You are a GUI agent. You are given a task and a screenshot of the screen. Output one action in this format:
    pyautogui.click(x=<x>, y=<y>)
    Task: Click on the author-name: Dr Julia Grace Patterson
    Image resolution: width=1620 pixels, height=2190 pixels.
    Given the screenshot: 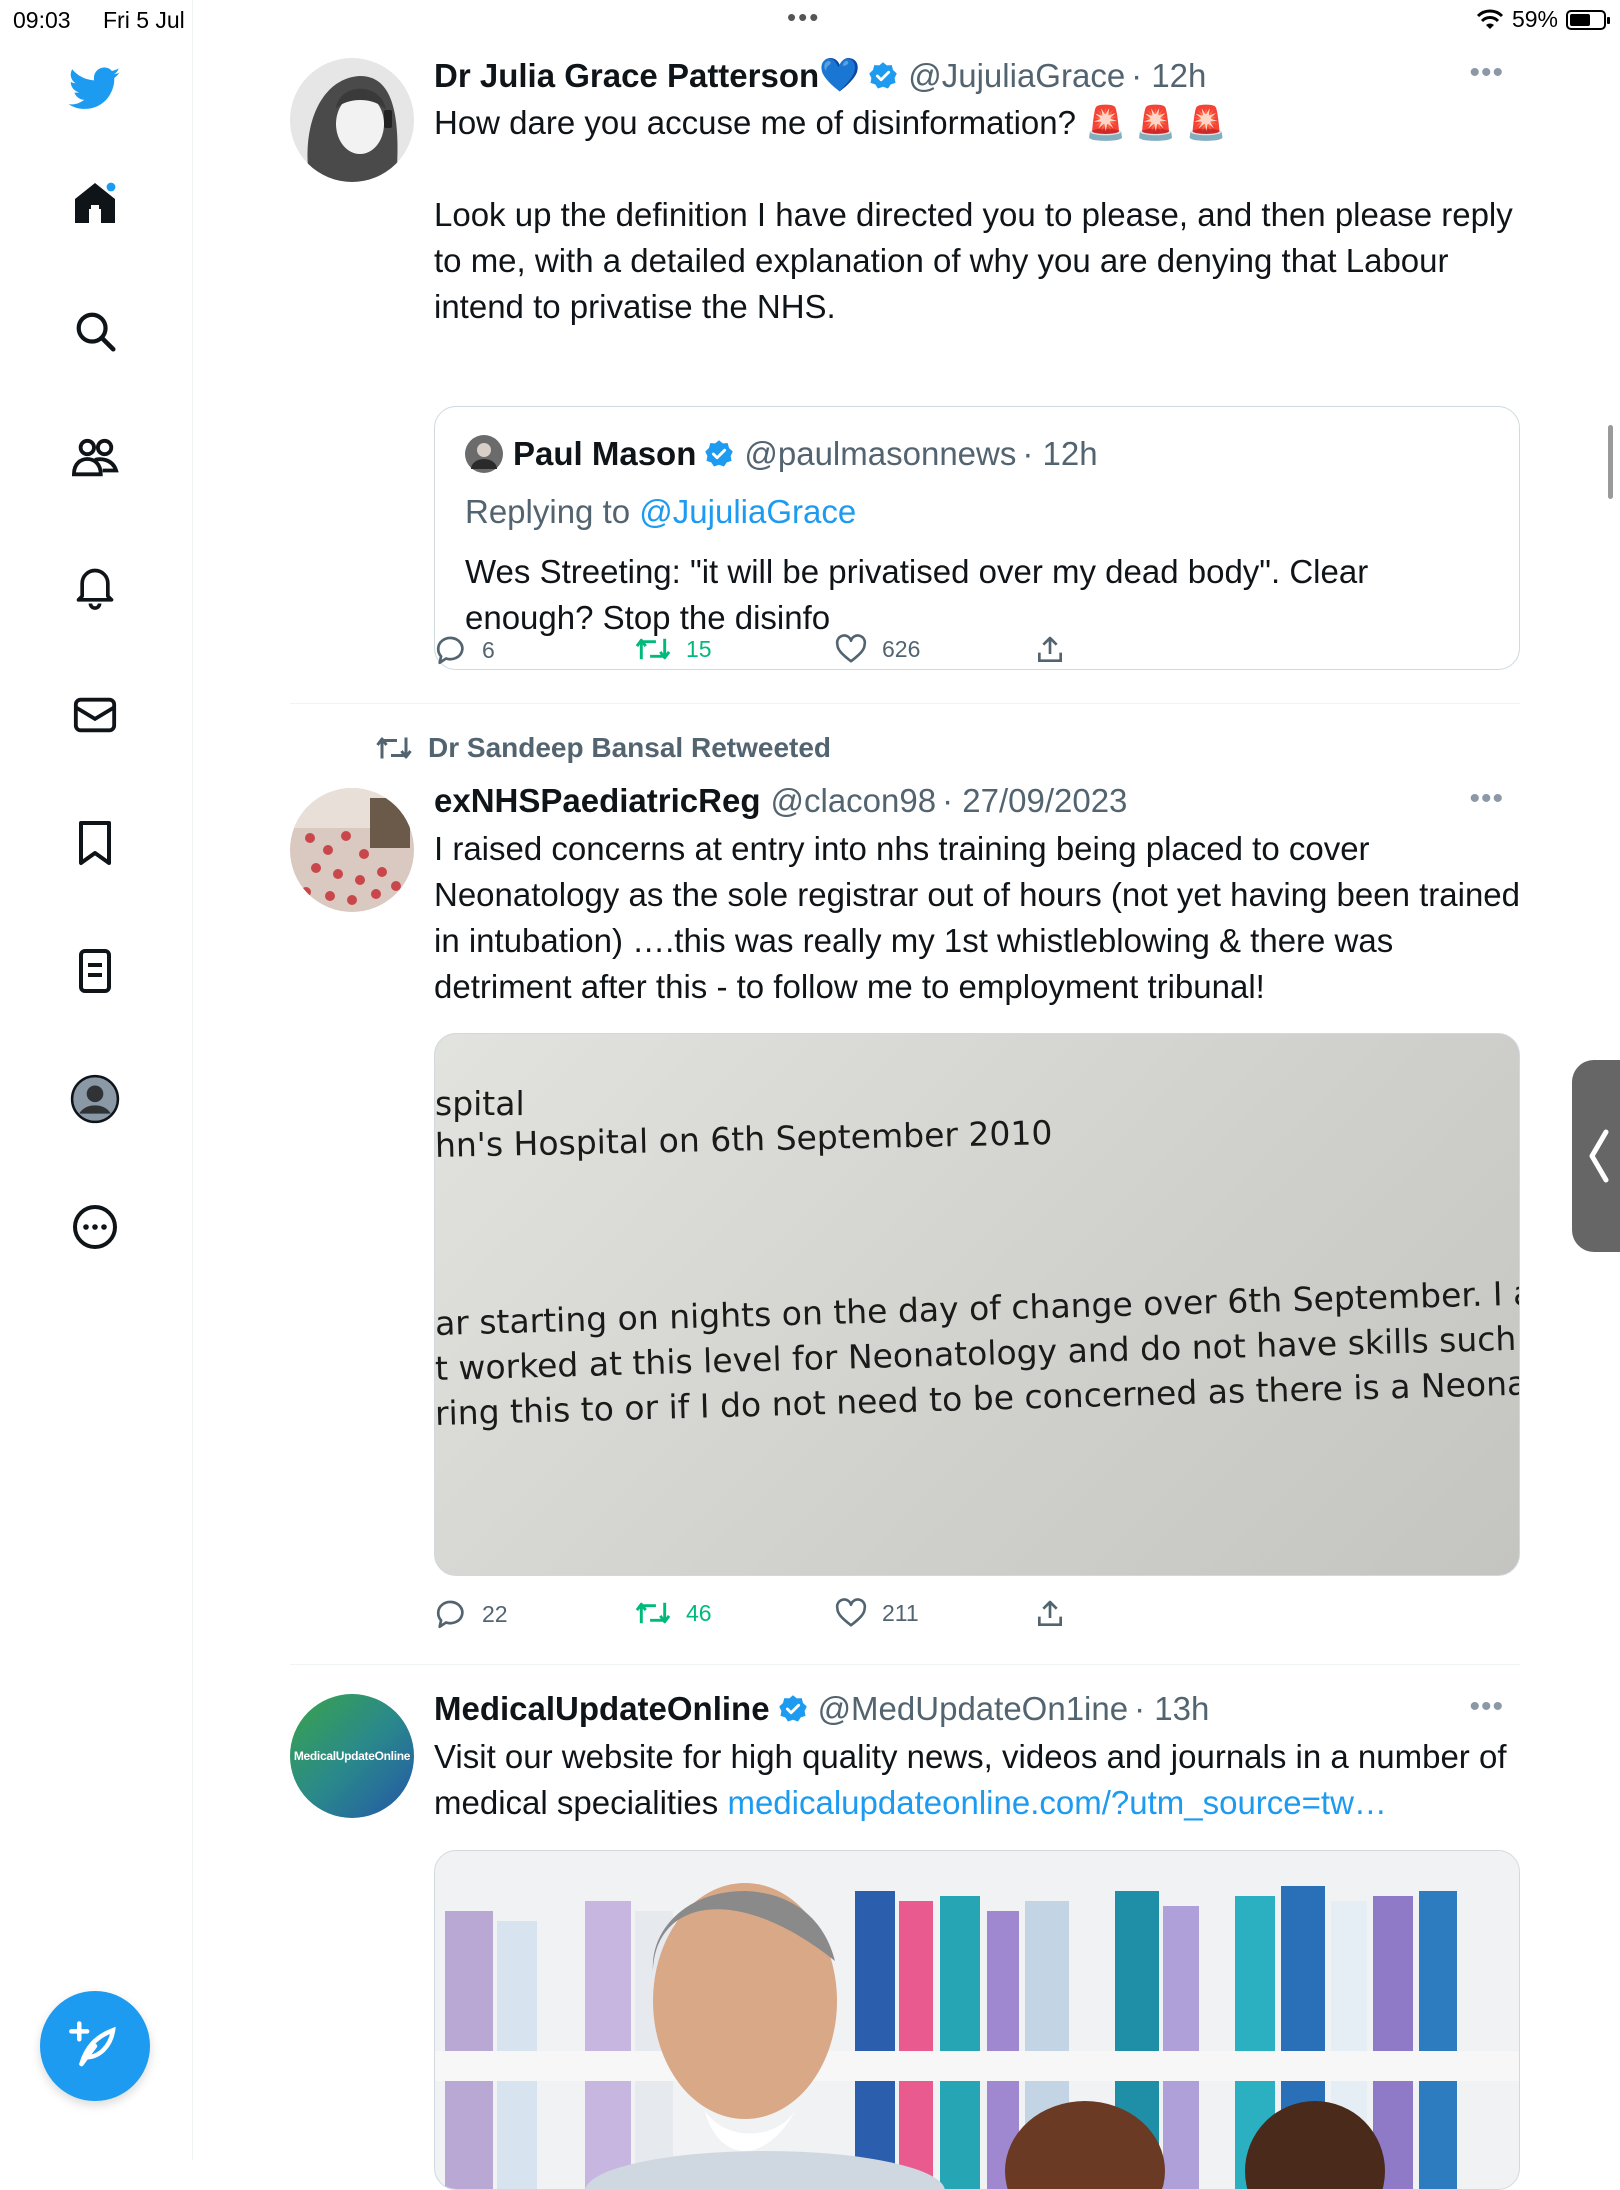 What is the action you would take?
    pyautogui.click(x=626, y=76)
    